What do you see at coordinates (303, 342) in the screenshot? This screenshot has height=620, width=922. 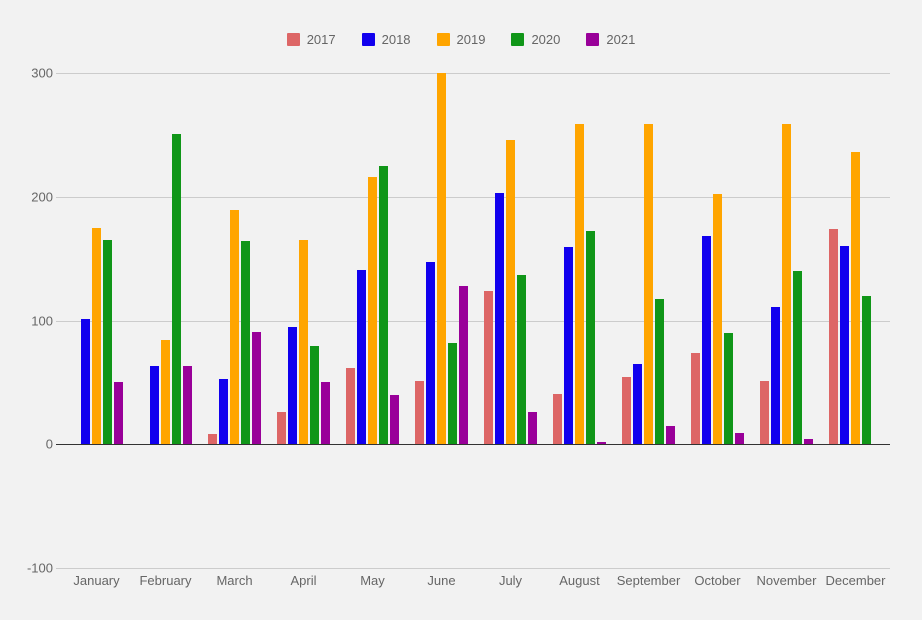 I see `bar-2019-april` at bounding box center [303, 342].